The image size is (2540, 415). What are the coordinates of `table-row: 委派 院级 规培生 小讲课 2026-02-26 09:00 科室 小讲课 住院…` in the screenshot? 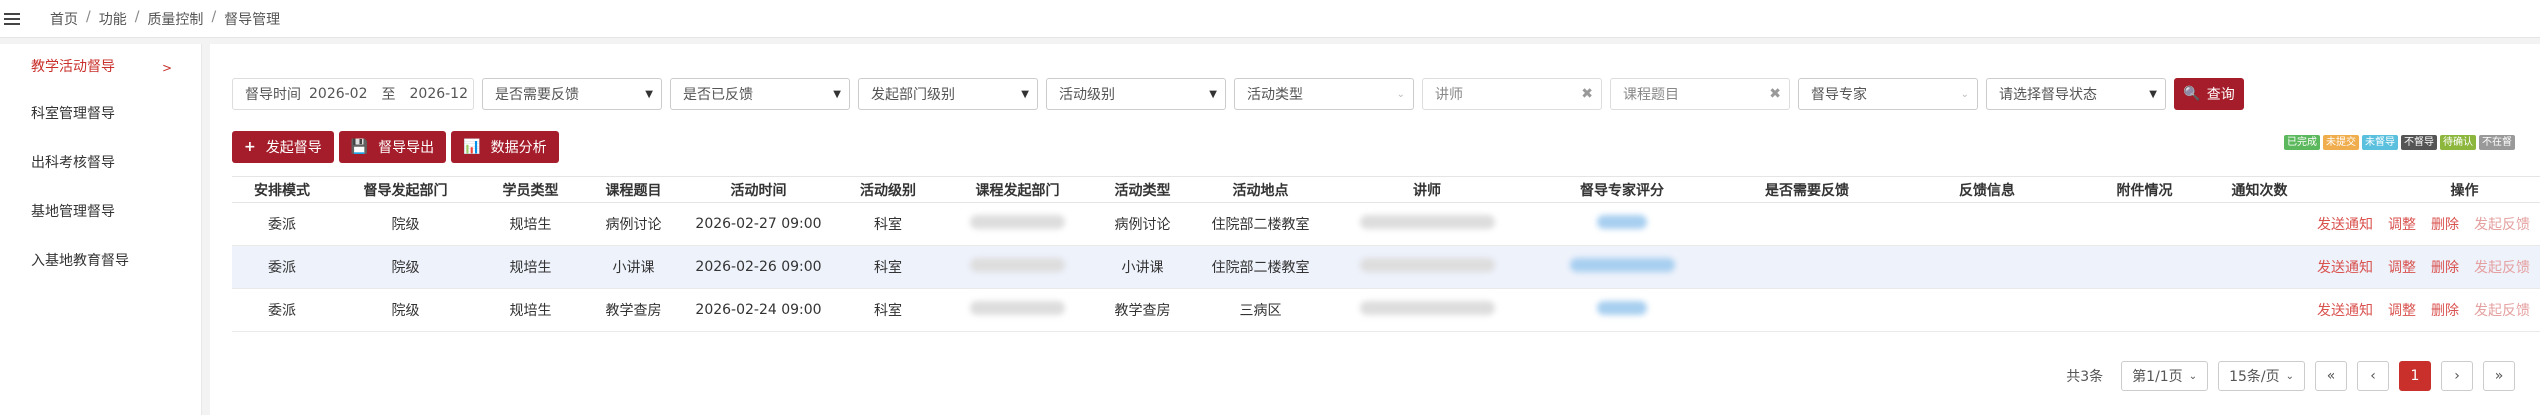 It's located at (1386, 267).